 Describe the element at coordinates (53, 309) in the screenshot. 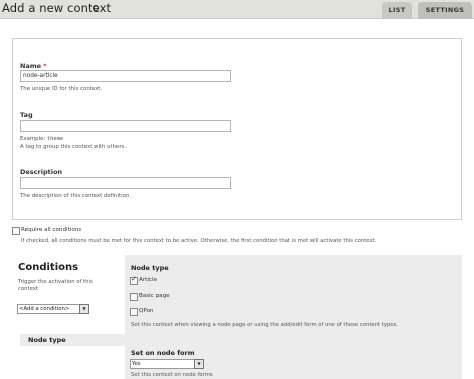

I see `add-condition-select: <Add a condition> ▼` at that location.